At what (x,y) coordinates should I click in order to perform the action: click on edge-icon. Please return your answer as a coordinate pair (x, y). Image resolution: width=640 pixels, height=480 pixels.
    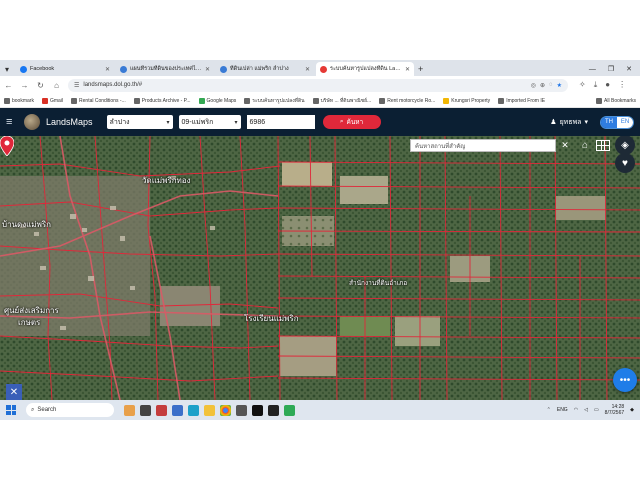
    Looking at the image, I should click on (193, 410).